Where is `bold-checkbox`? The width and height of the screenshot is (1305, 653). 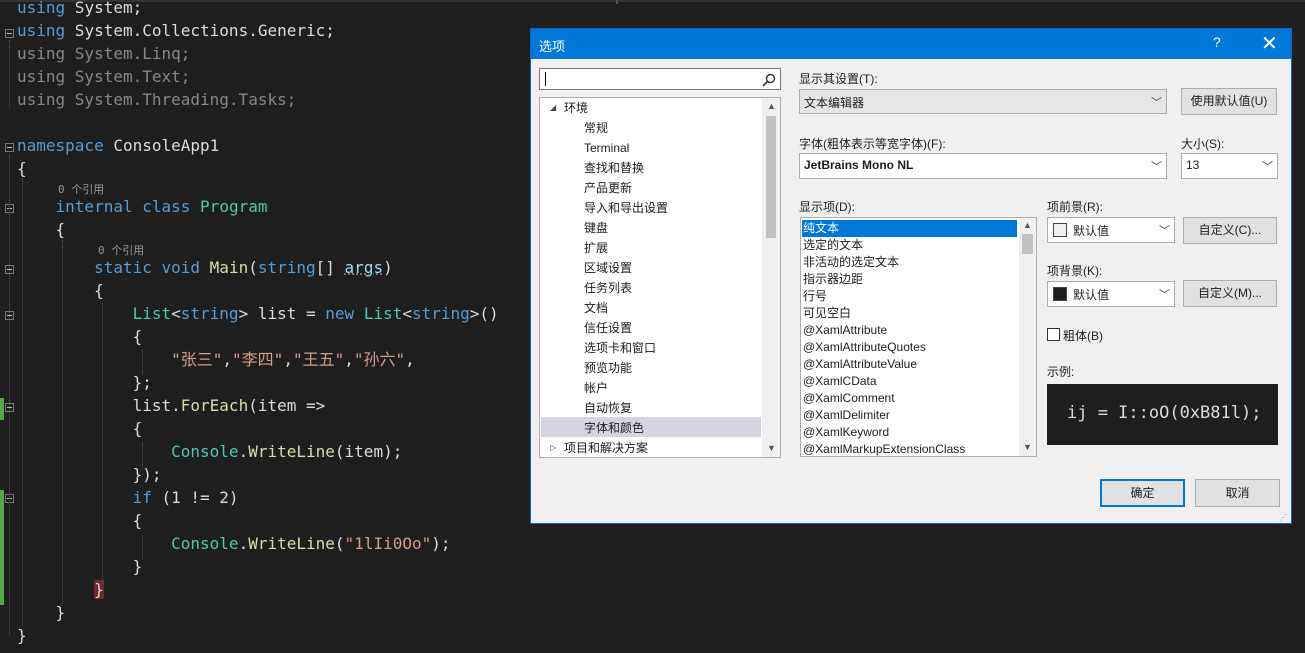
bold-checkbox is located at coordinates (1053, 334).